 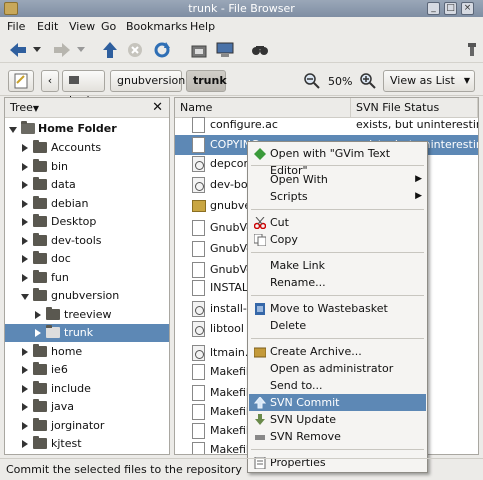 What do you see at coordinates (288, 325) in the screenshot?
I see `menu-item-label: Delete` at bounding box center [288, 325].